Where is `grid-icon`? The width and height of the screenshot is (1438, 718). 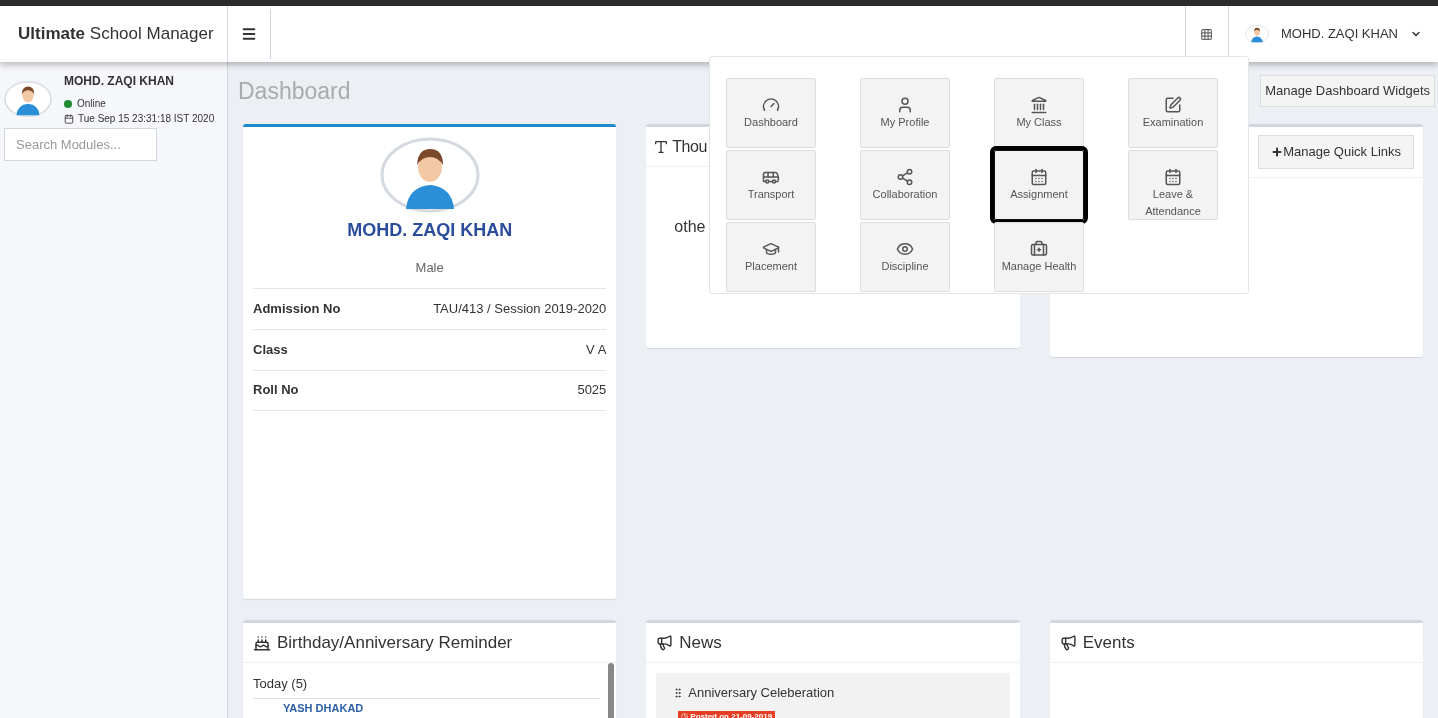
grid-icon is located at coordinates (1207, 34).